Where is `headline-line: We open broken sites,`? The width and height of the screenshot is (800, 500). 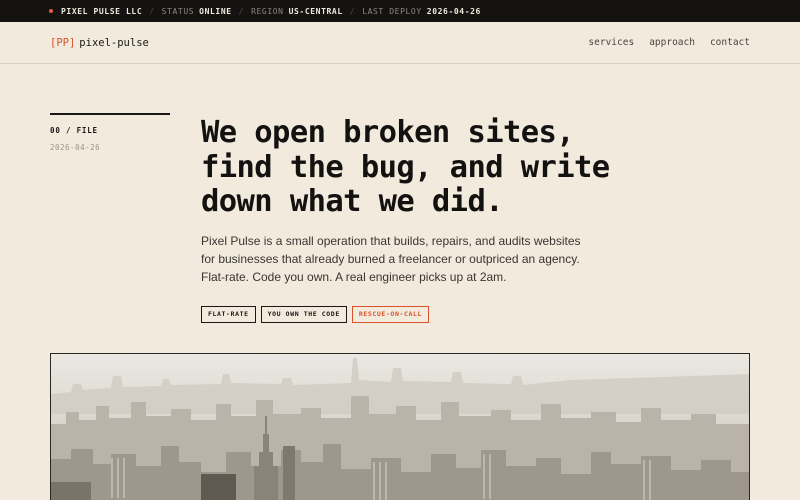
headline-line: We open broken sites, is located at coordinates (388, 132).